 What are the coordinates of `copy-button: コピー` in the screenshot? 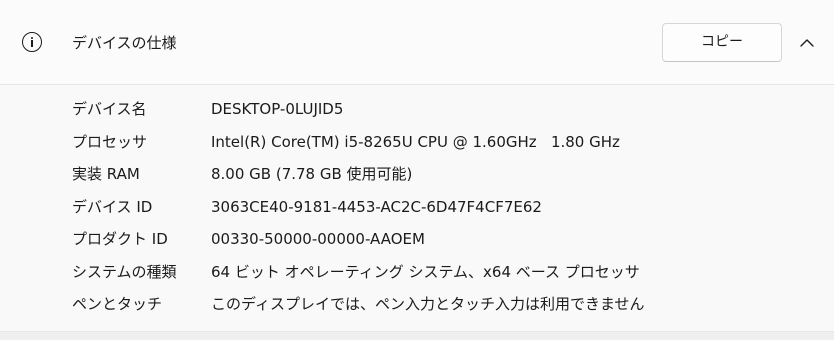 It's located at (722, 42).